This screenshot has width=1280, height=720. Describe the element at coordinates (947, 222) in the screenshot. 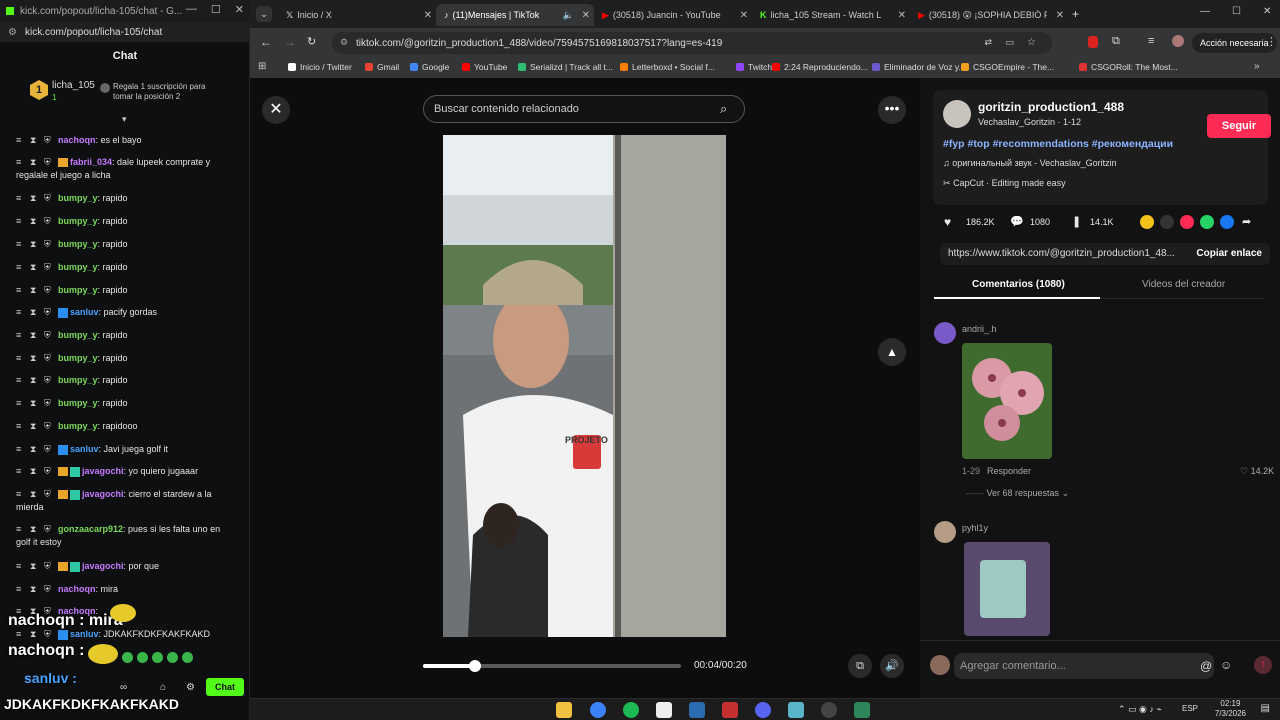

I see `heart-icon: ♥` at that location.